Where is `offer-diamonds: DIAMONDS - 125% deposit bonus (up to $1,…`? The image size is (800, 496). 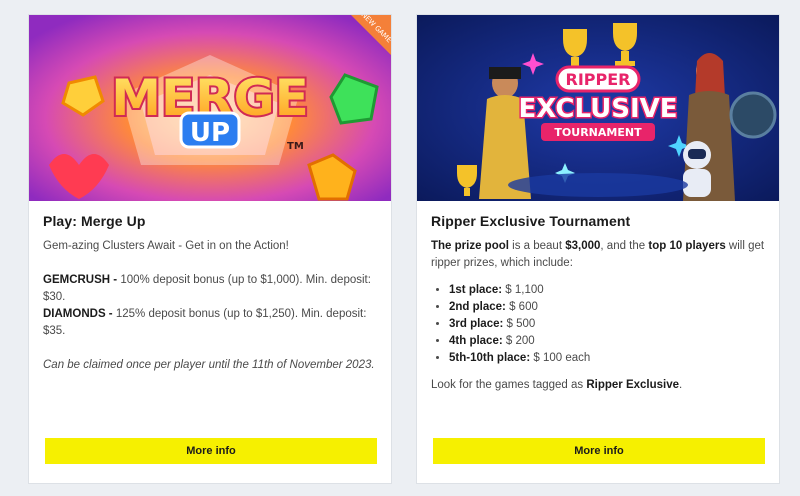 offer-diamonds: DIAMONDS - 125% deposit bonus (up to $1,… is located at coordinates (205, 322).